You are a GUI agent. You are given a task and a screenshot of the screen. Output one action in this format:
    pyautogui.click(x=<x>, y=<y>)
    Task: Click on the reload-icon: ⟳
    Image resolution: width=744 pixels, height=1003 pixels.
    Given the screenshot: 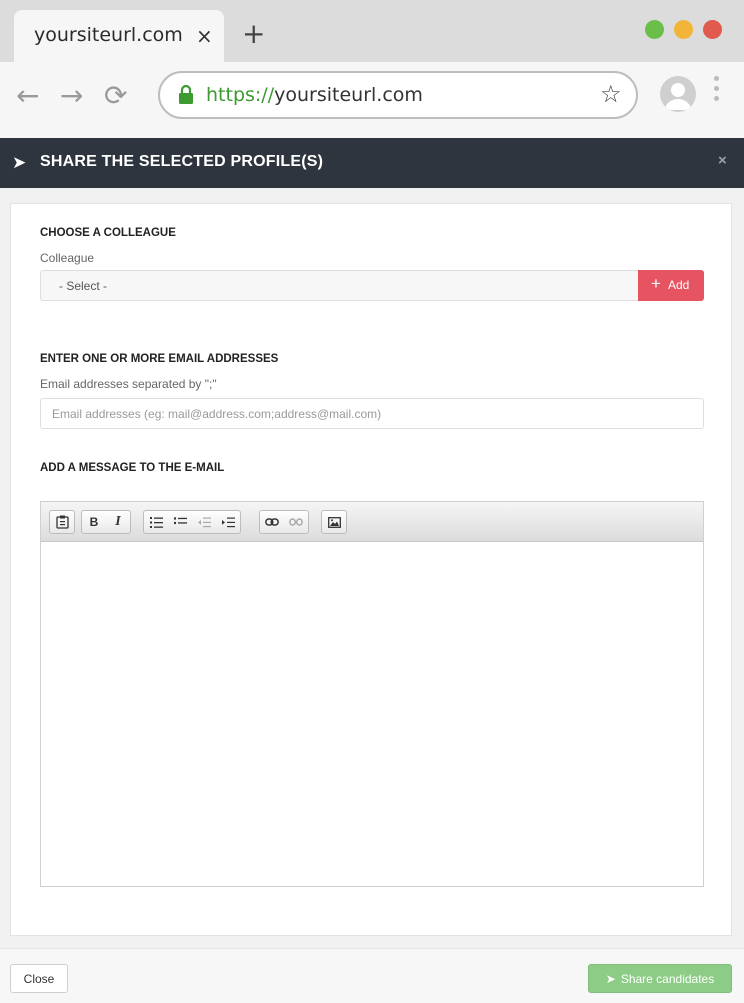 What is the action you would take?
    pyautogui.click(x=115, y=96)
    